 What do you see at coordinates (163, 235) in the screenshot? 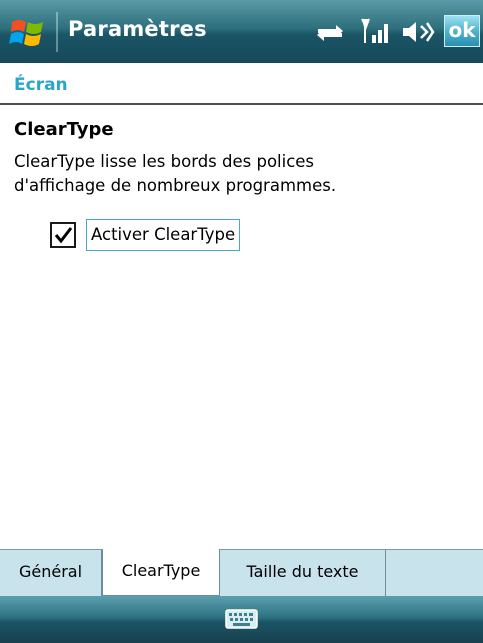
I see `cleartype-checkbox-label: Activer ClearType` at bounding box center [163, 235].